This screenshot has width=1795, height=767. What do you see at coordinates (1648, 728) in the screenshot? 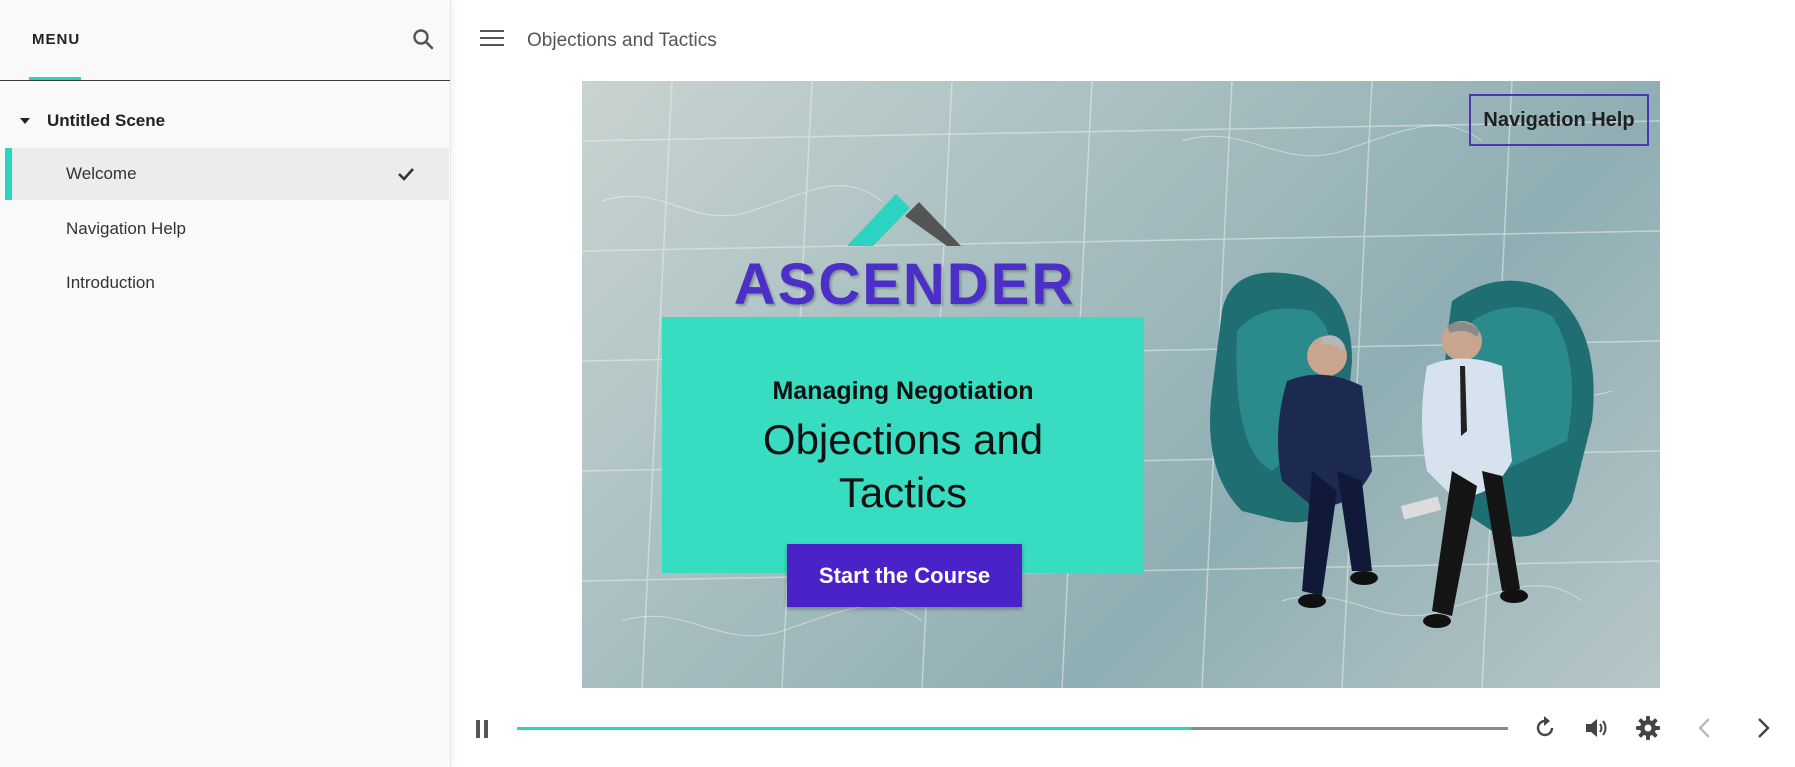
I see `settings-icon` at bounding box center [1648, 728].